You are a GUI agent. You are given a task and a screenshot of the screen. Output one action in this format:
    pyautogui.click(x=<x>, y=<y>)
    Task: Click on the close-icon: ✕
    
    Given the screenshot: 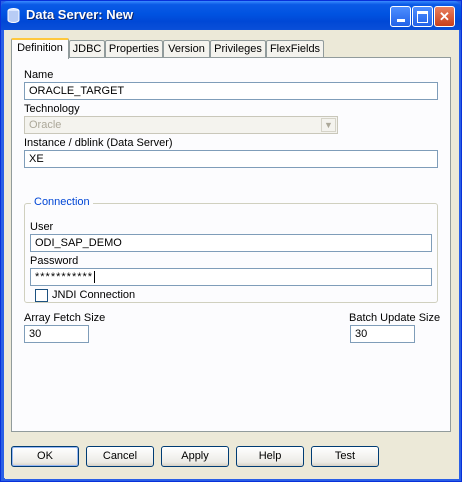 What is the action you would take?
    pyautogui.click(x=444, y=16)
    